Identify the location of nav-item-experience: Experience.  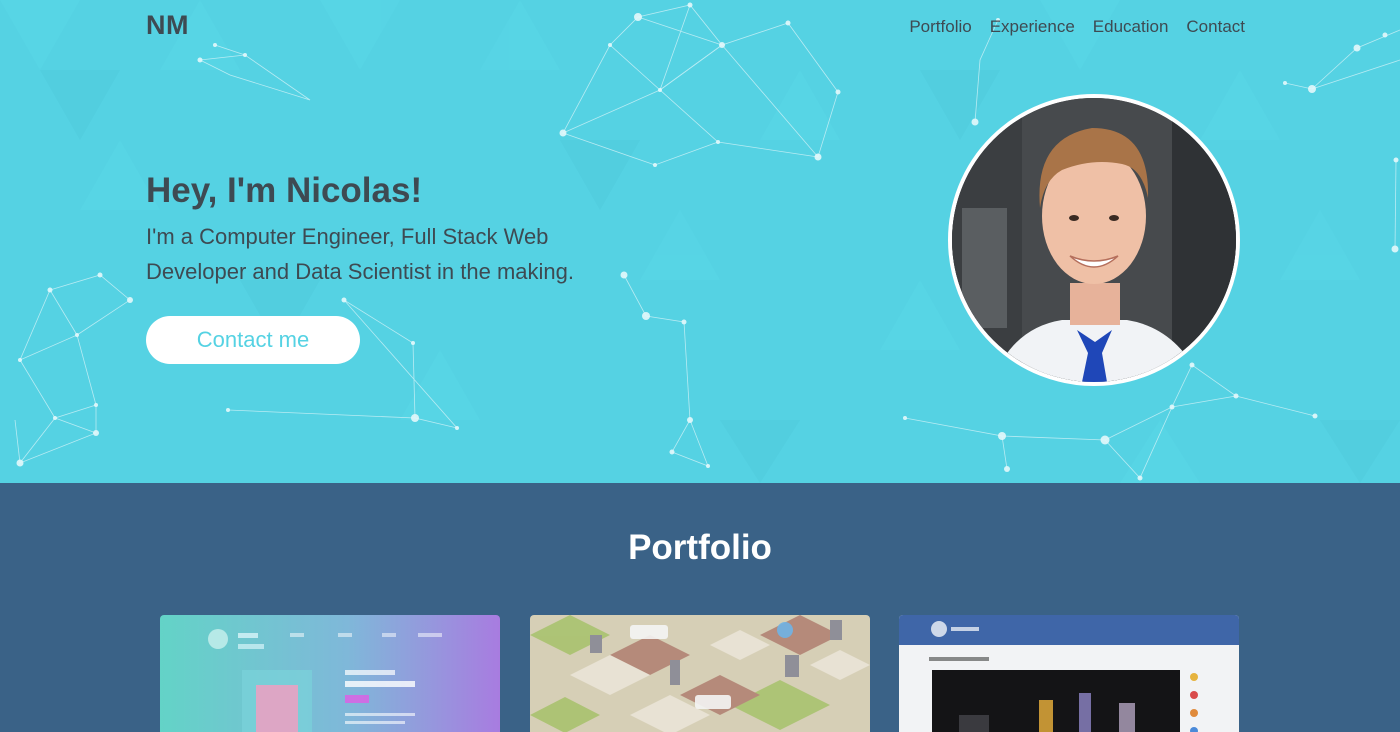
(1032, 27).